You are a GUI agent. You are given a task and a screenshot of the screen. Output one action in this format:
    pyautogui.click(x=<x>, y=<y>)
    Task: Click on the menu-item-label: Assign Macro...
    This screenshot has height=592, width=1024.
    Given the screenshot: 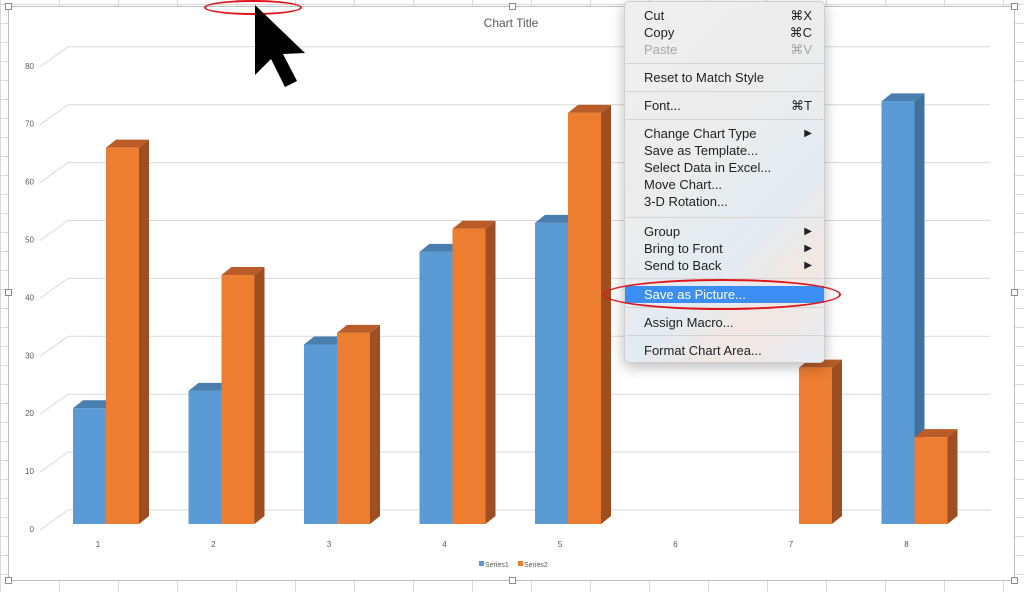 What is the action you would take?
    pyautogui.click(x=689, y=322)
    